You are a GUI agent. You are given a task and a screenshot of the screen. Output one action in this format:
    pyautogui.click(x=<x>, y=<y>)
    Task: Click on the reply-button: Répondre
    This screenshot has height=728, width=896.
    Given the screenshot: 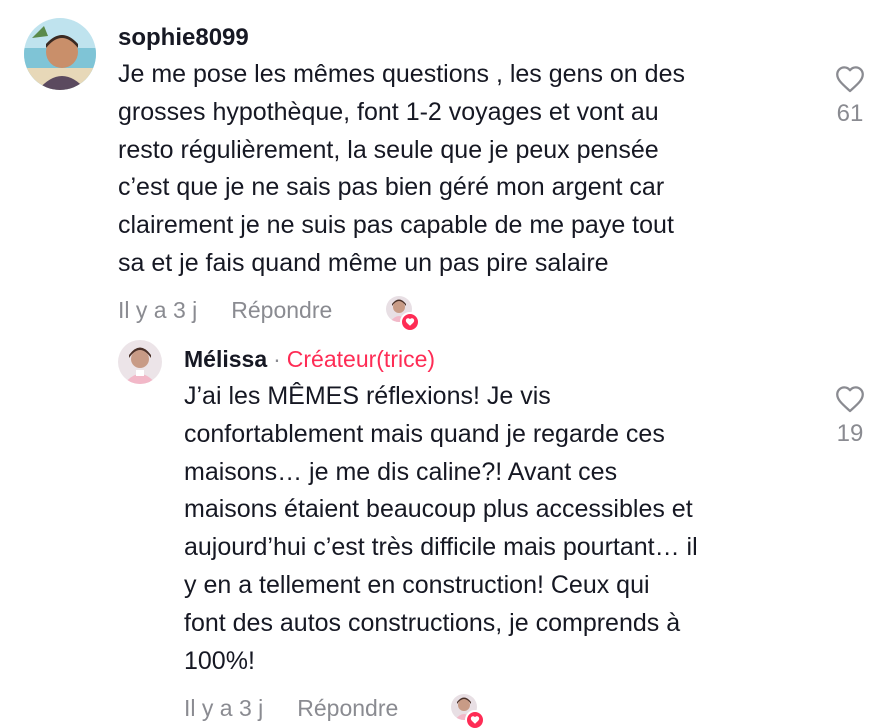 What is the action you would take?
    pyautogui.click(x=281, y=310)
    